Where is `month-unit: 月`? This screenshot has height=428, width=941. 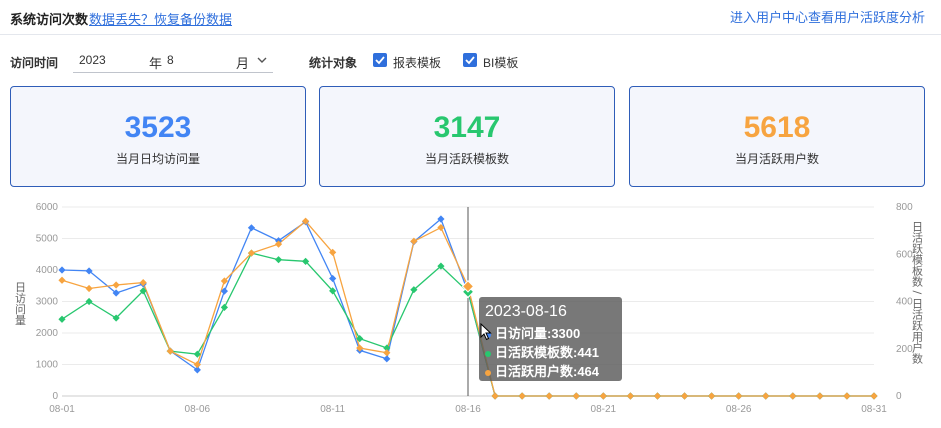
month-unit: 月 is located at coordinates (243, 63).